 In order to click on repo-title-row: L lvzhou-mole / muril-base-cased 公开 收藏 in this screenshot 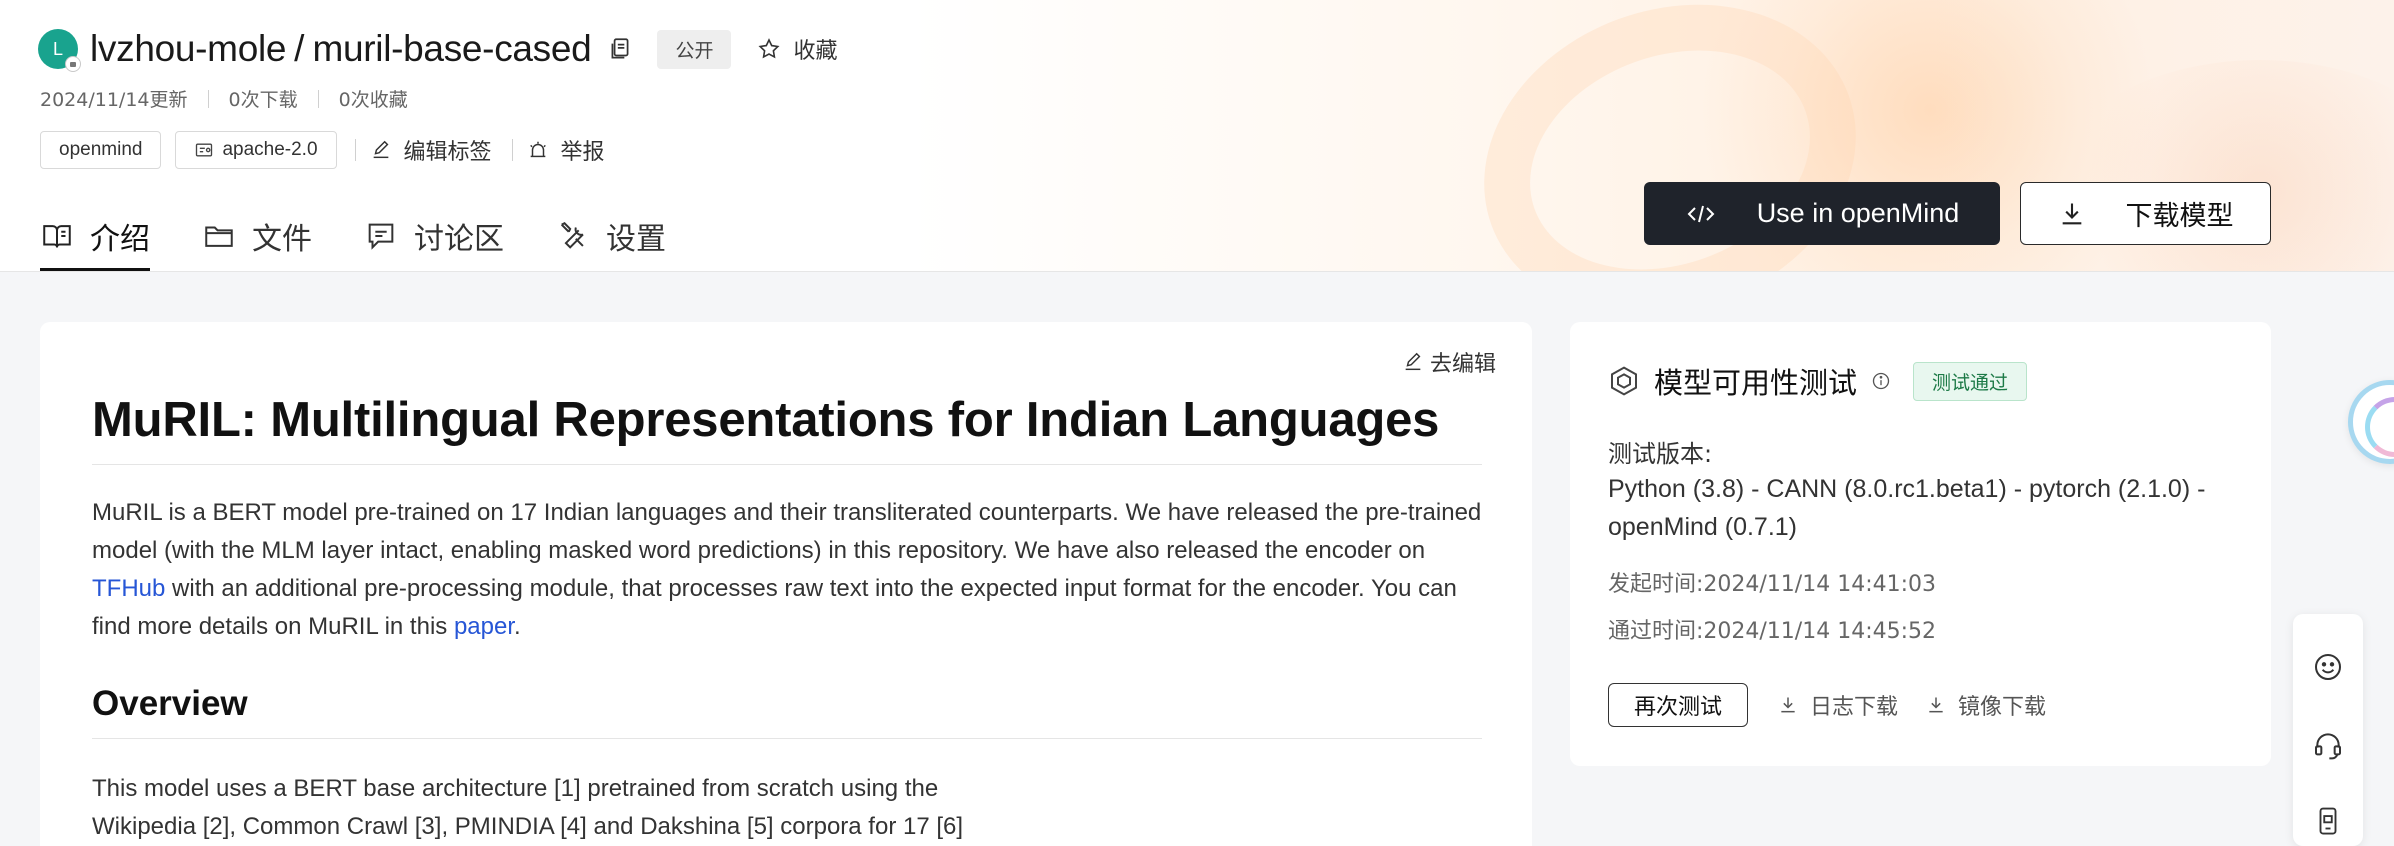, I will do `click(437, 49)`.